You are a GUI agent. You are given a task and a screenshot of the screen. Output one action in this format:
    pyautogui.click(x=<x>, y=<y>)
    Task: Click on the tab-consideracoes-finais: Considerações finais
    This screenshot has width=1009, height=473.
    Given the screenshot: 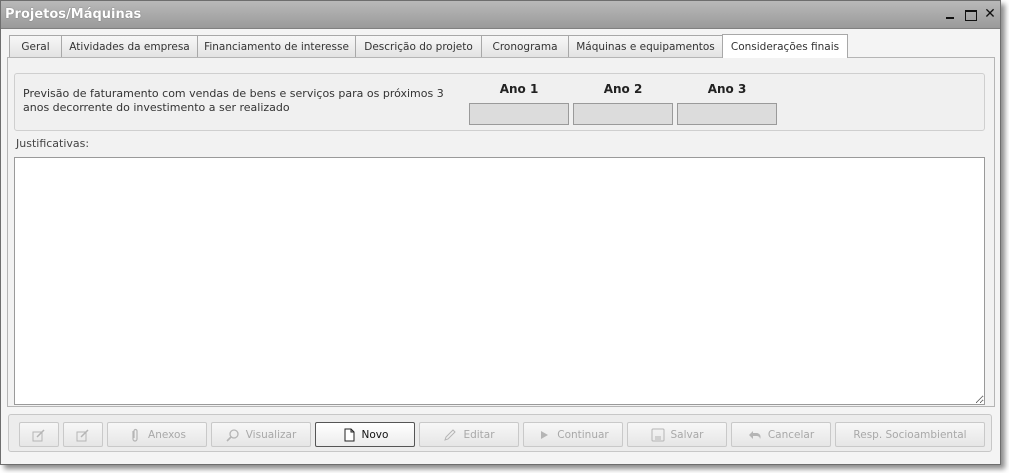 What is the action you would take?
    pyautogui.click(x=785, y=46)
    